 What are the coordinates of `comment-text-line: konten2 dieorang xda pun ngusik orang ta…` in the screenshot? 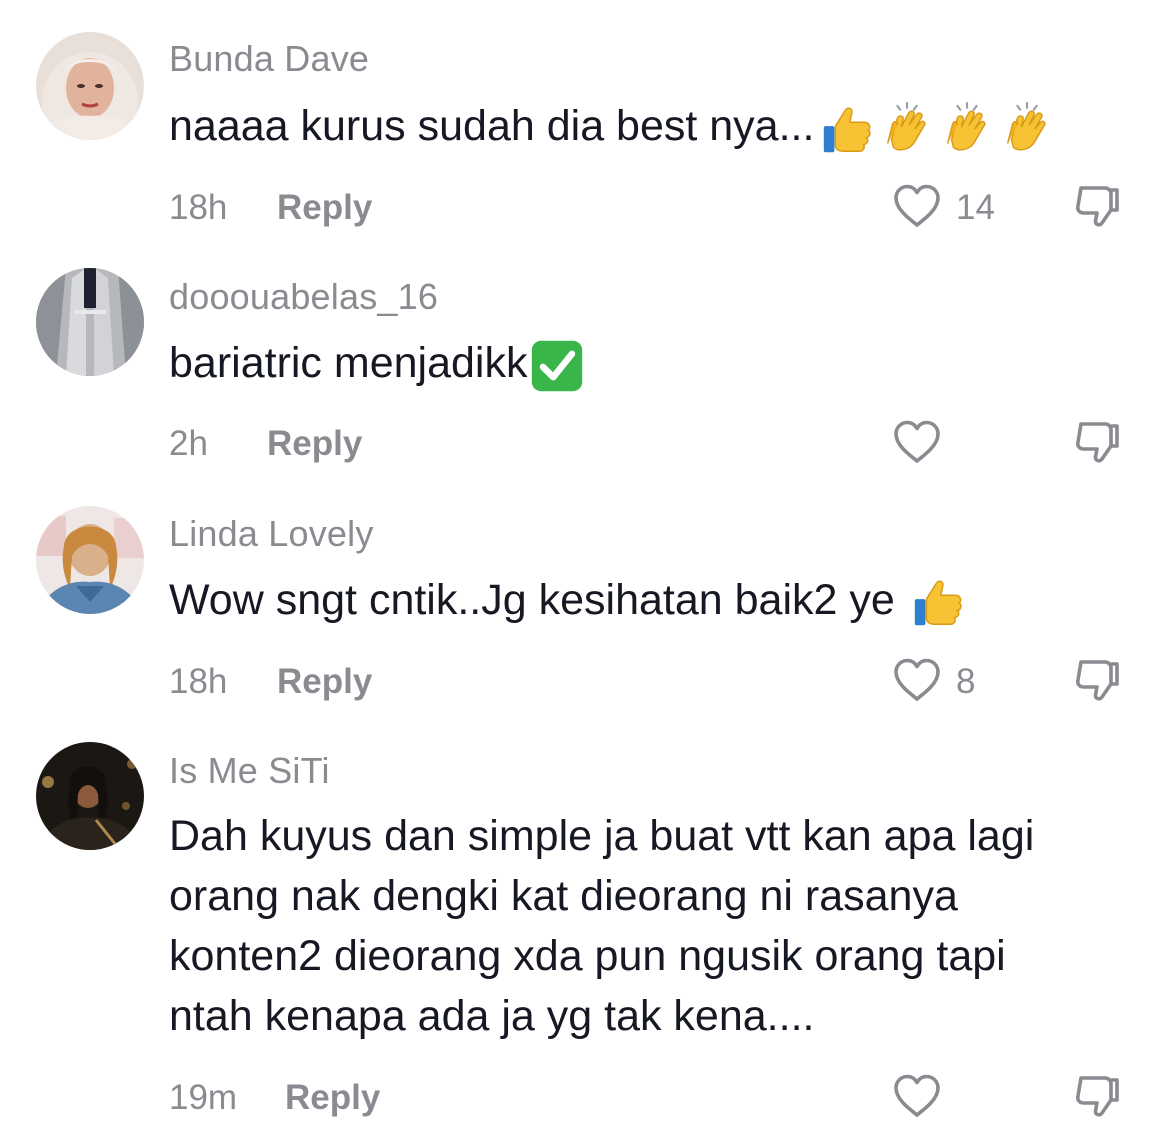 It's located at (587, 956).